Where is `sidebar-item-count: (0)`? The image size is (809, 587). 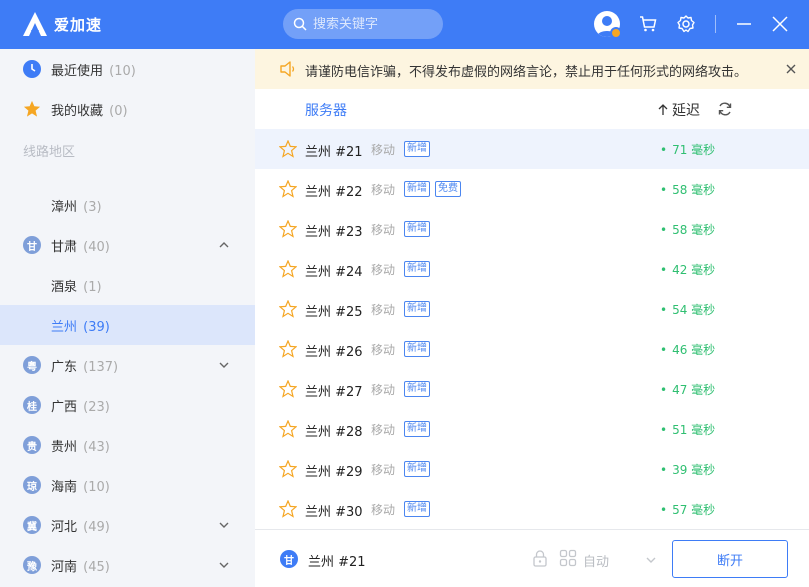
sidebar-item-count: (0) is located at coordinates (118, 111).